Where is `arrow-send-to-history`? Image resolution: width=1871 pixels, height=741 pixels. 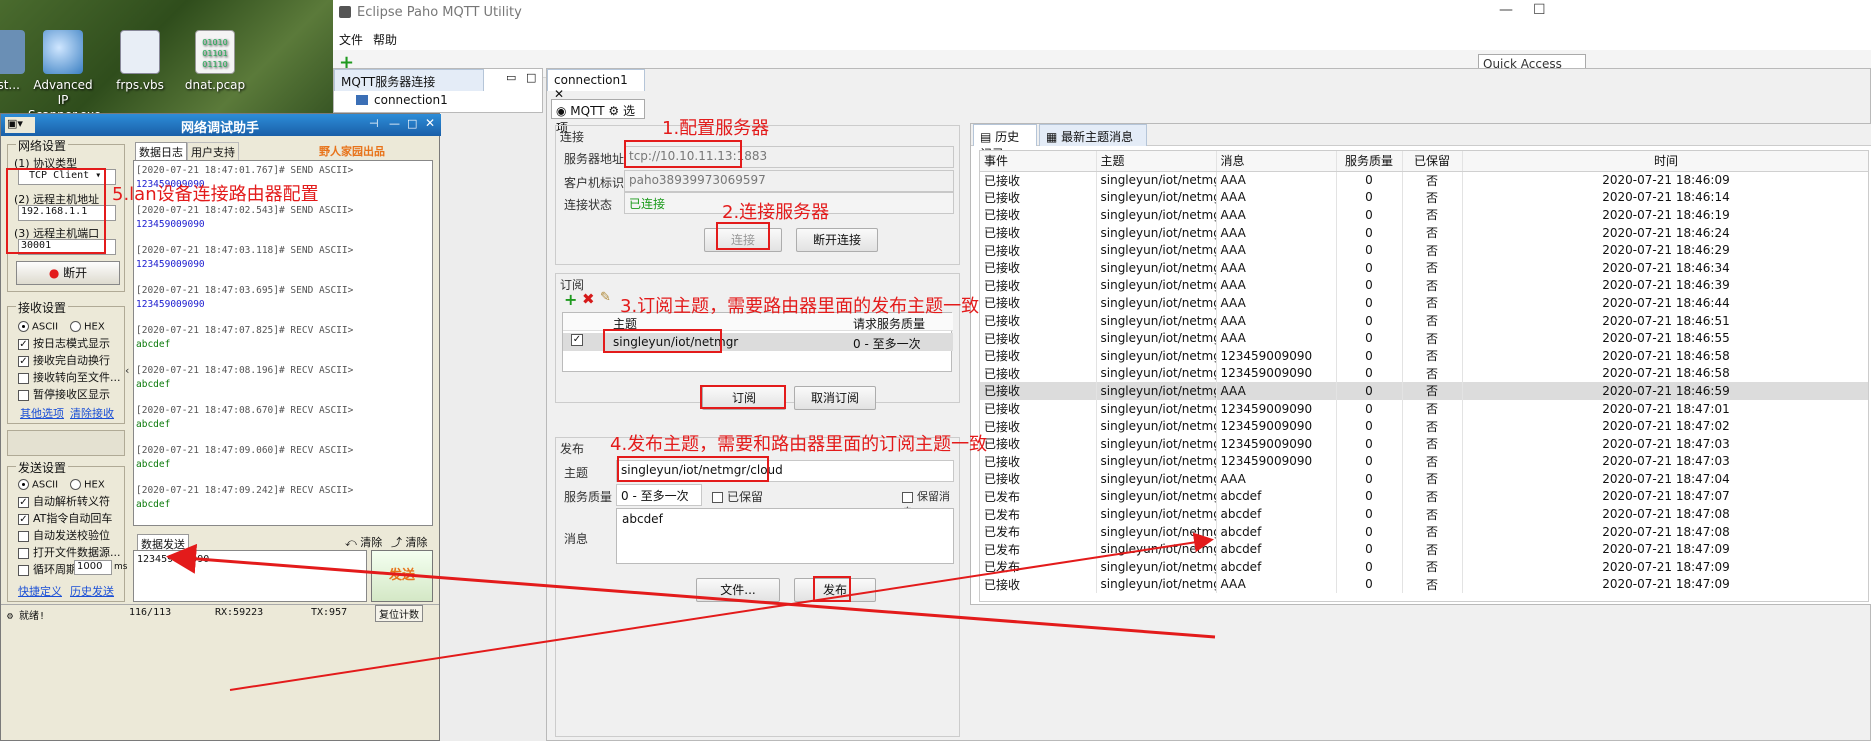
arrow-send-to-history is located at coordinates (721, 611).